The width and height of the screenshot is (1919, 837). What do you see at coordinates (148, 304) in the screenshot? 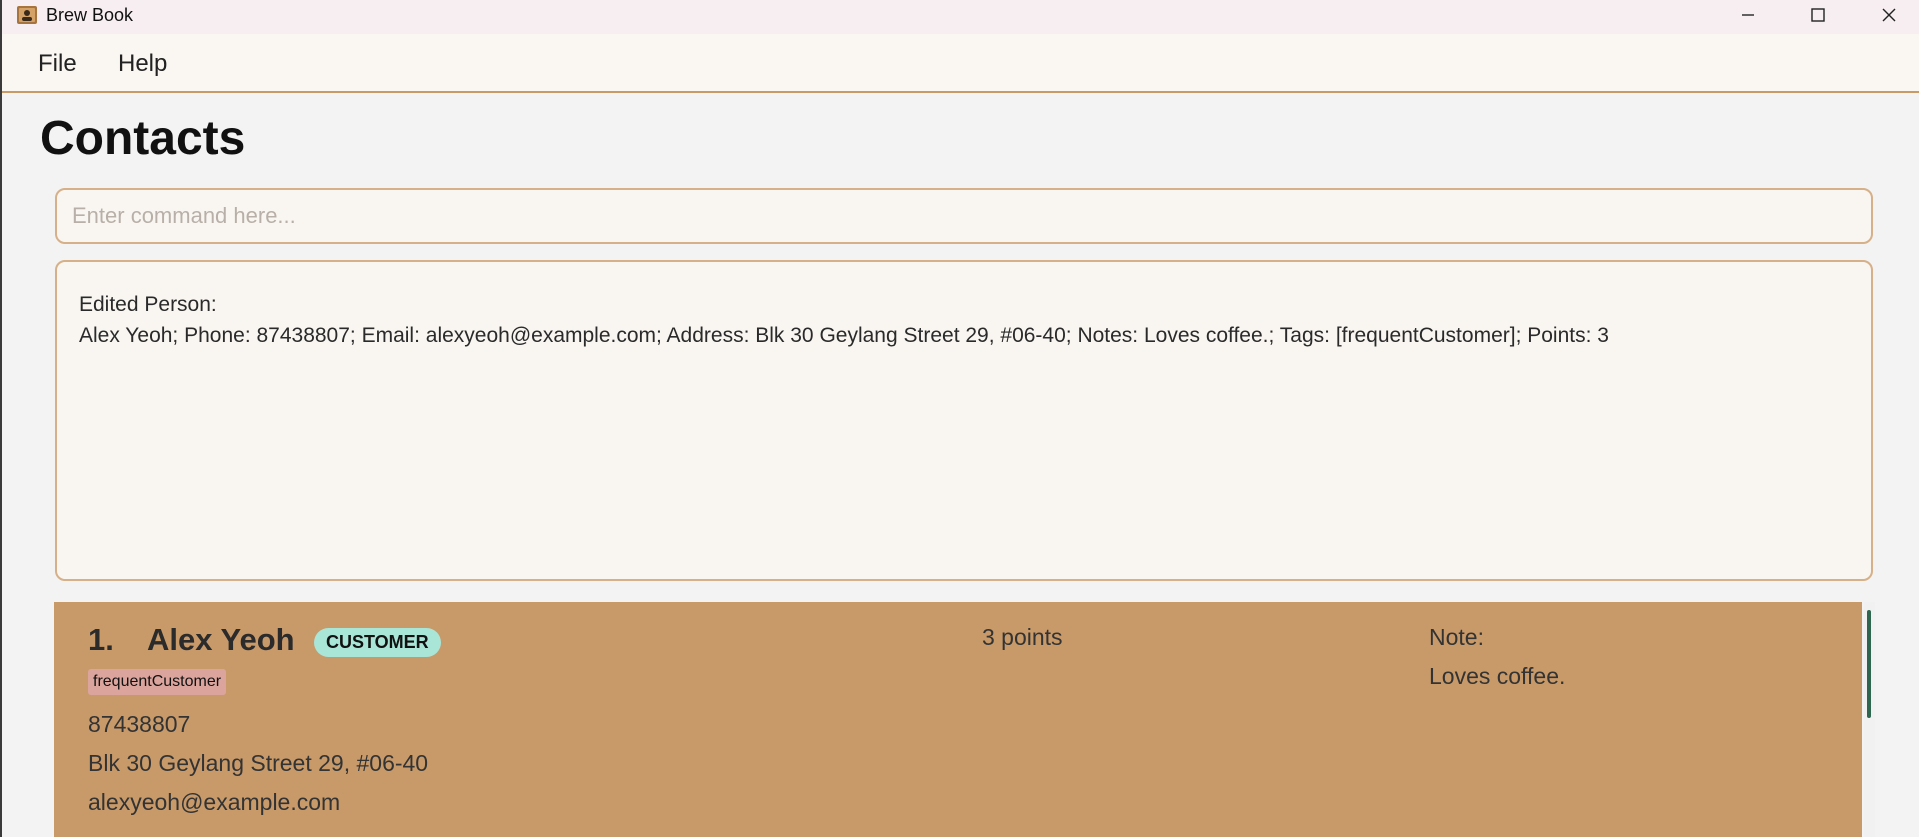
I see `result-line-1: Edited Person:` at bounding box center [148, 304].